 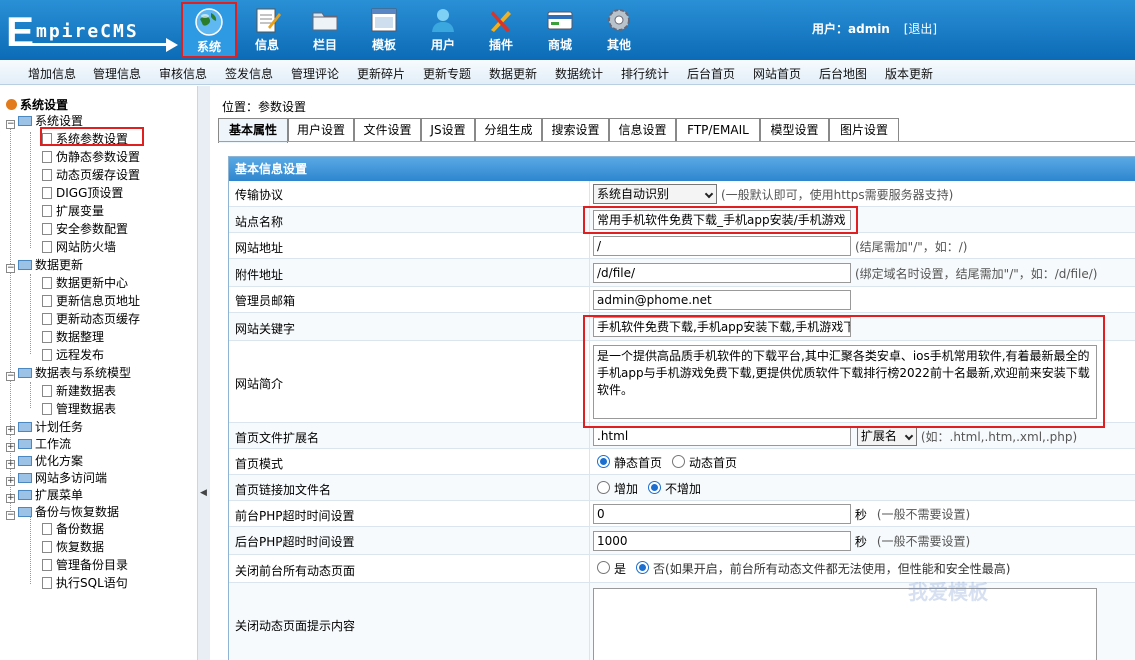 I want to click on logout-link: [退出], so click(x=920, y=29).